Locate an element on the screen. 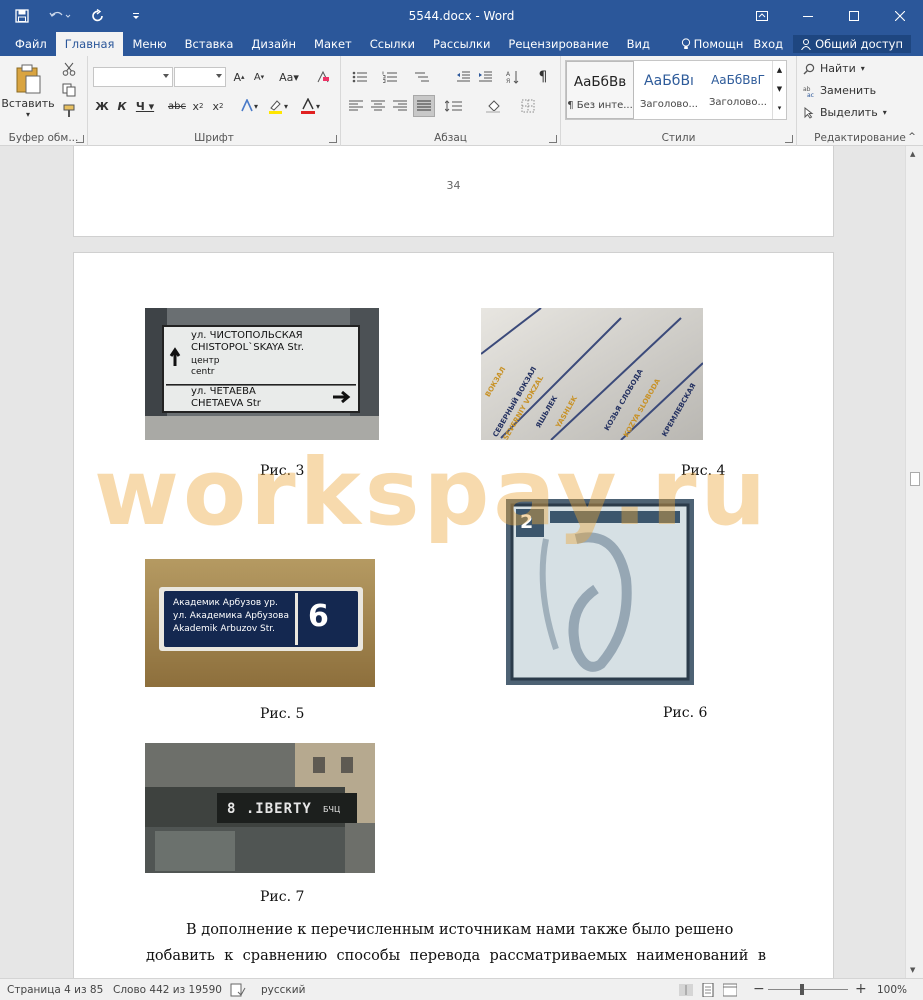 The width and height of the screenshot is (923, 1000). ribbon-display-options-icon is located at coordinates (762, 16).